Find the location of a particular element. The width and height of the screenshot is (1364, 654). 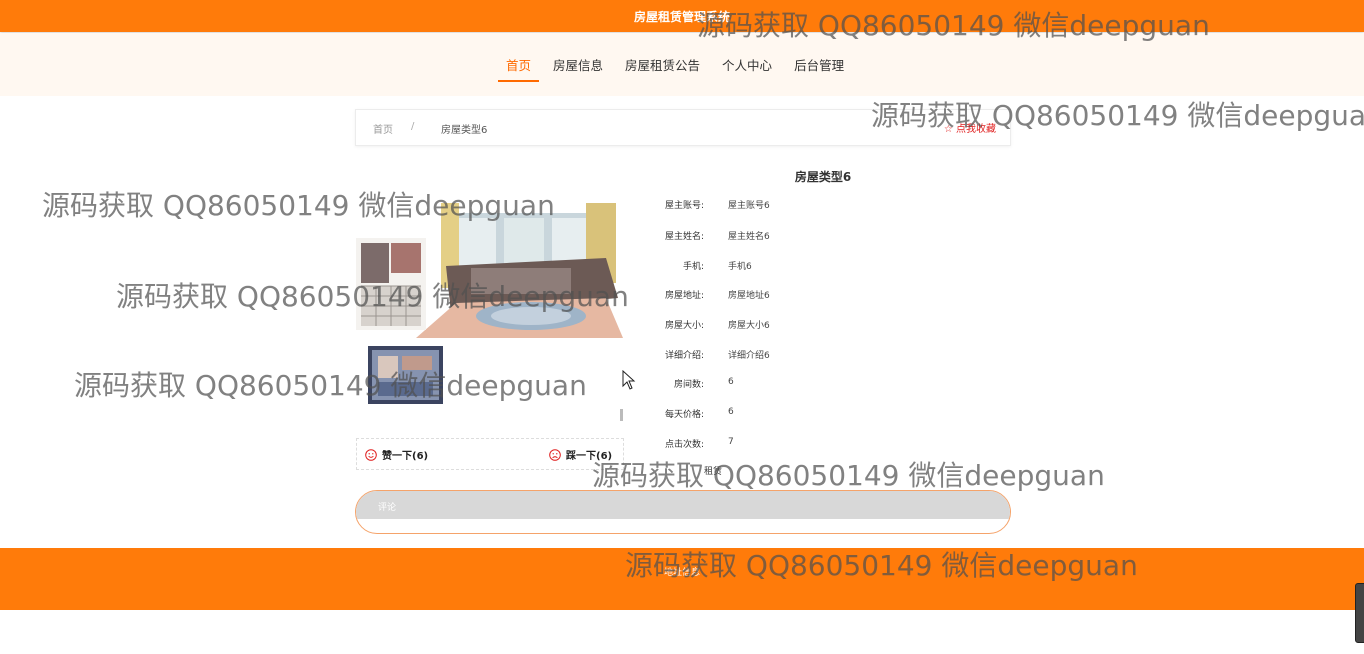

info-row-click-count: 点击次数: 7 is located at coordinates (812, 444).